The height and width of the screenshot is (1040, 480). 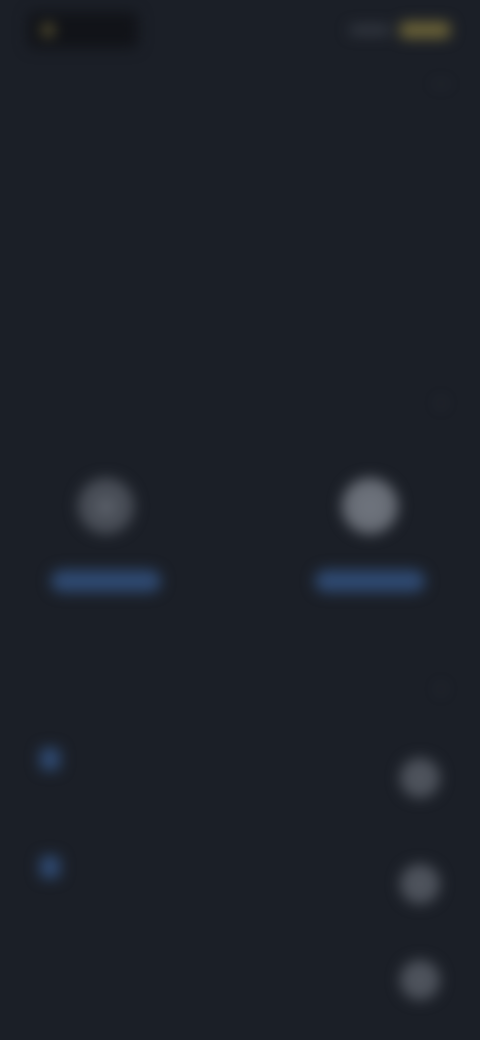 What do you see at coordinates (441, 84) in the screenshot?
I see `more-icon: ⋯` at bounding box center [441, 84].